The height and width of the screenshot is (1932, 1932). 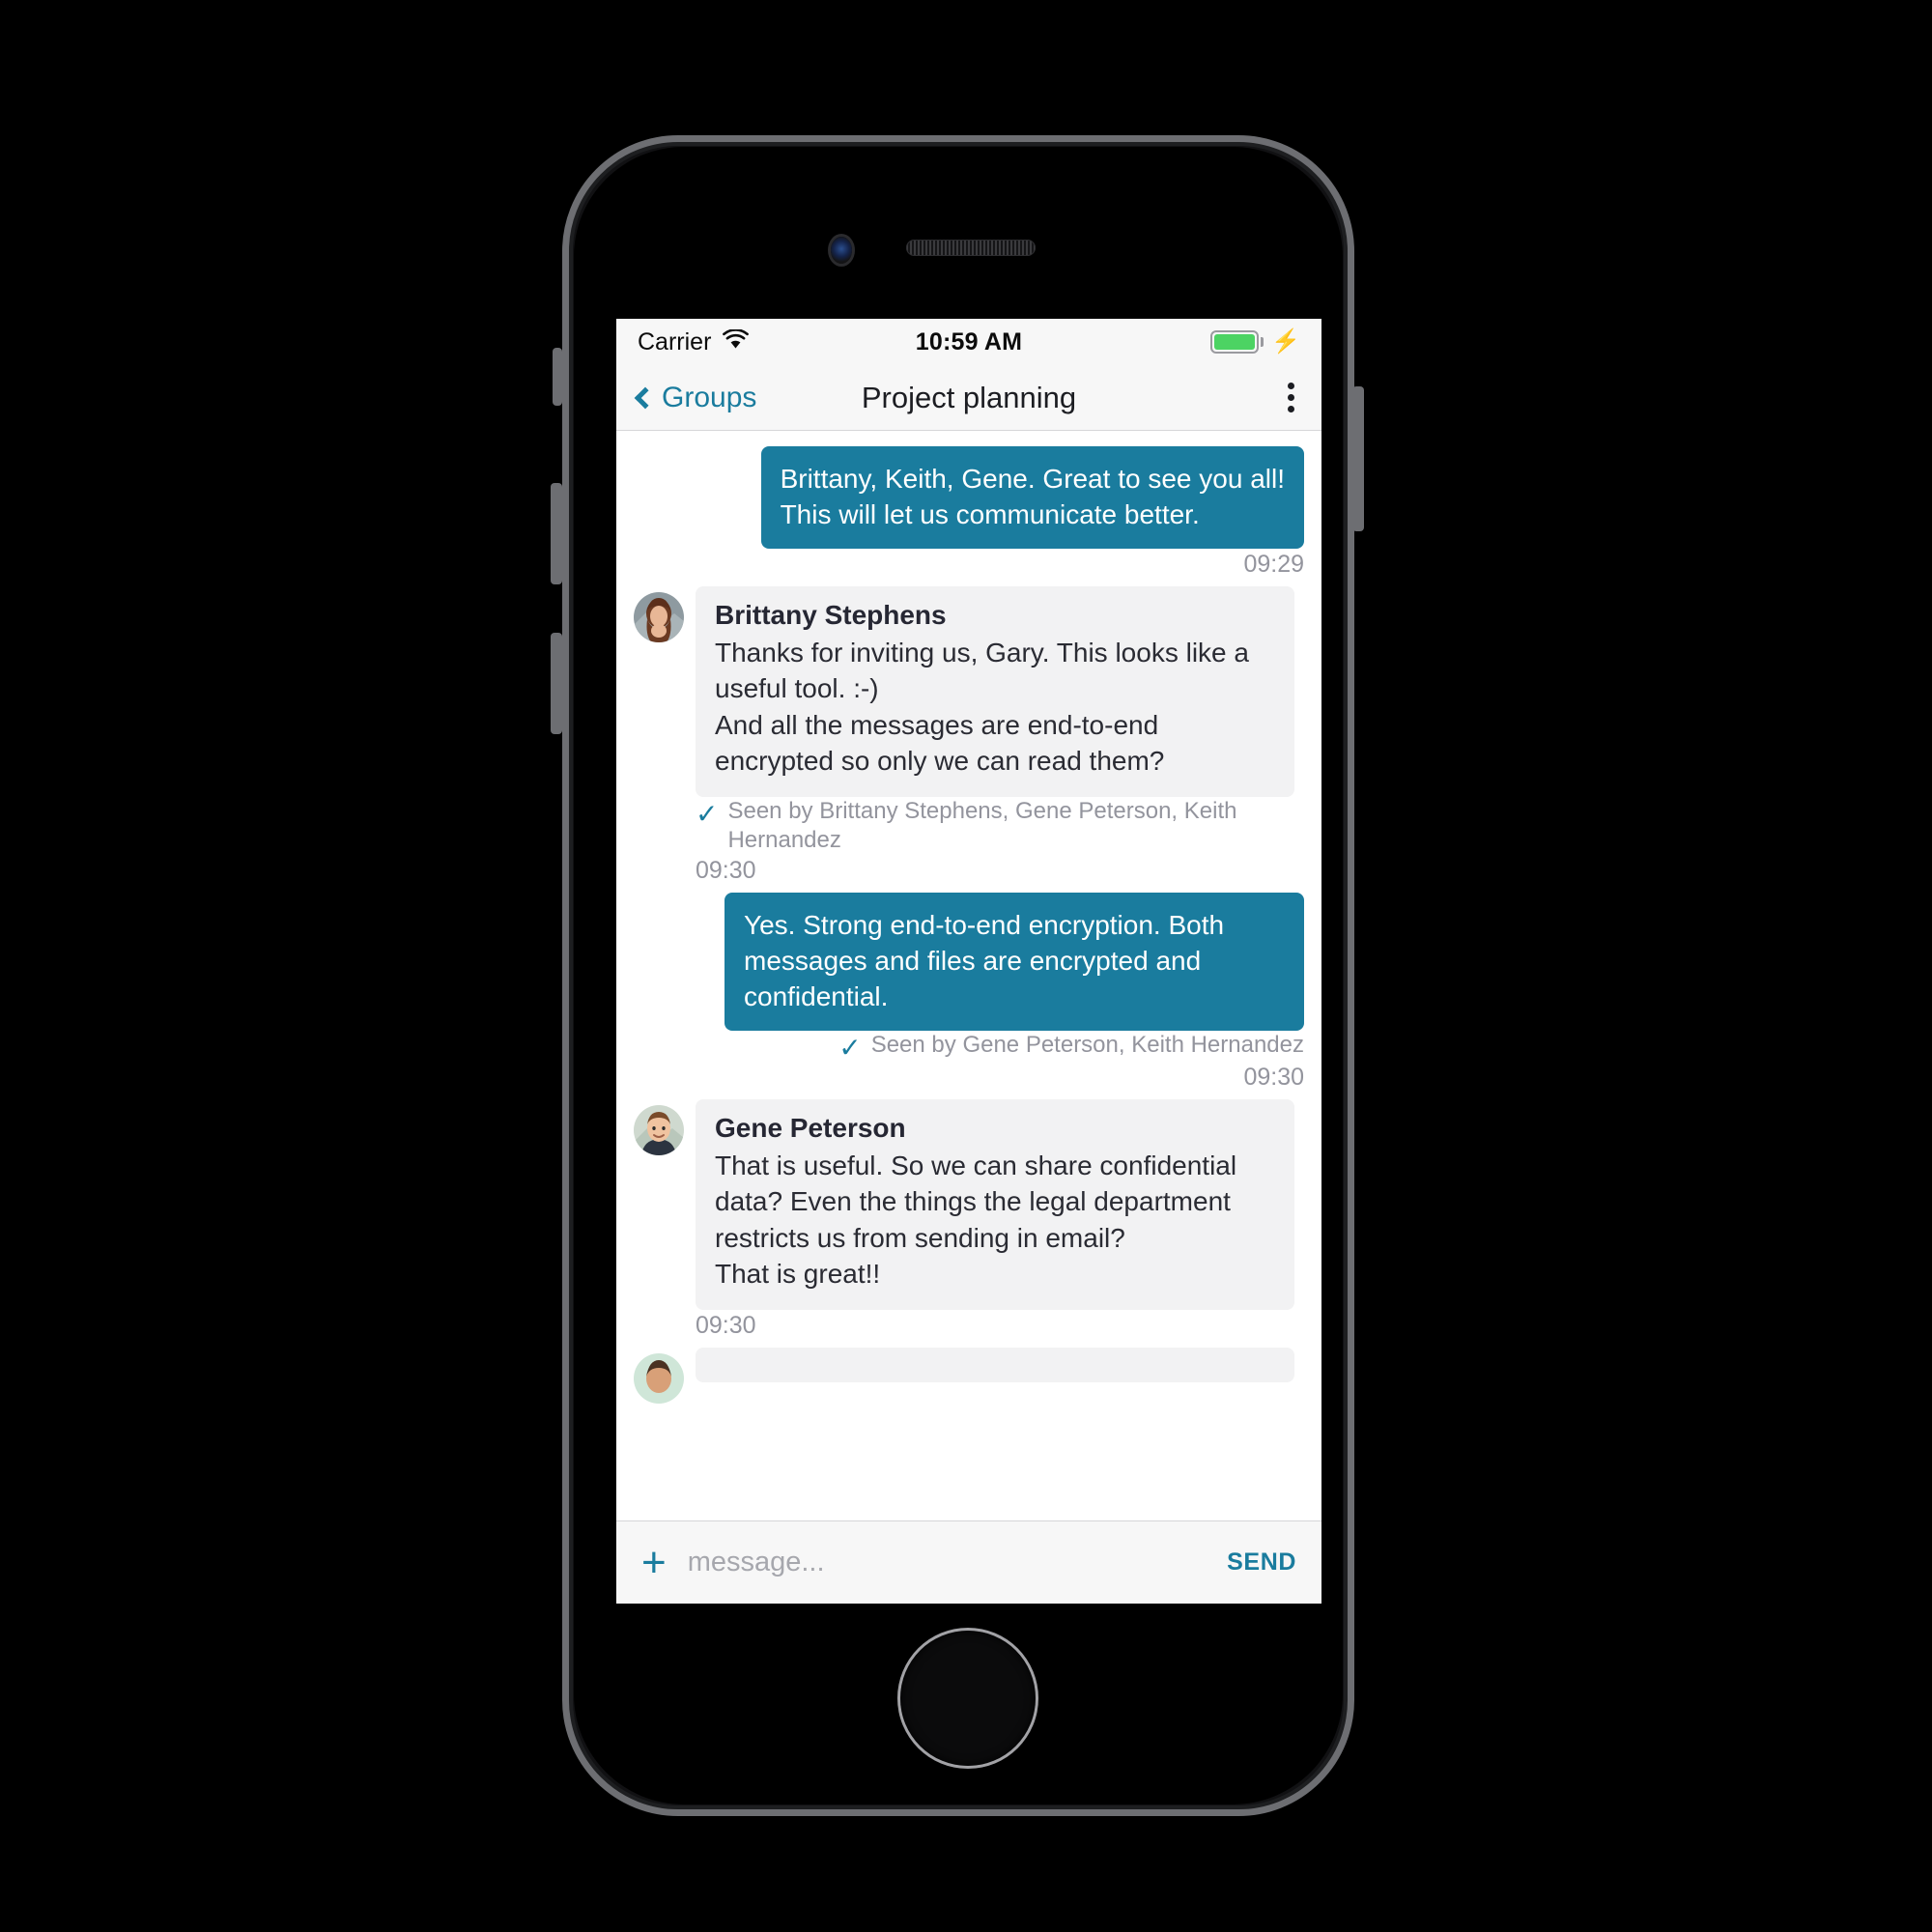 I want to click on battery-full-icon, so click(x=1235, y=342).